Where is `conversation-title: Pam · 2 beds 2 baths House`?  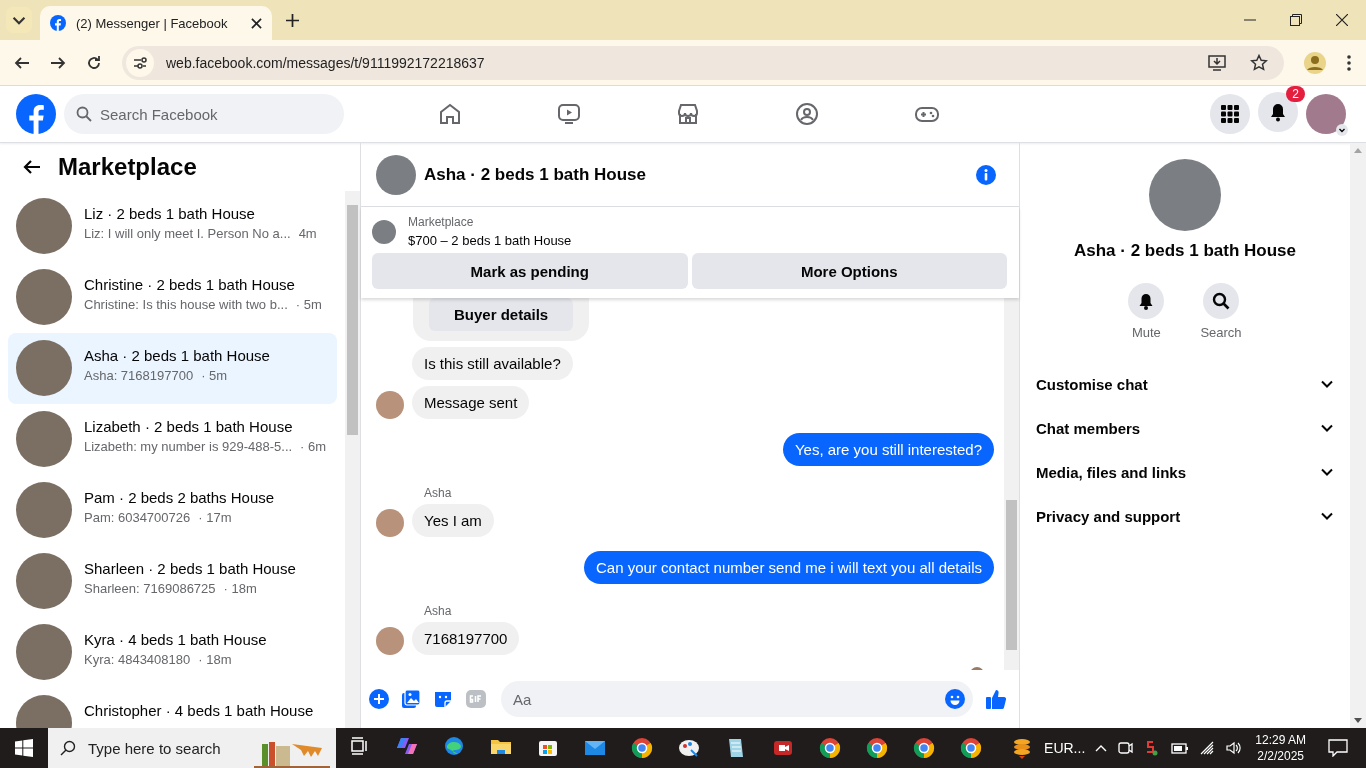 conversation-title: Pam · 2 beds 2 baths House is located at coordinates (179, 497).